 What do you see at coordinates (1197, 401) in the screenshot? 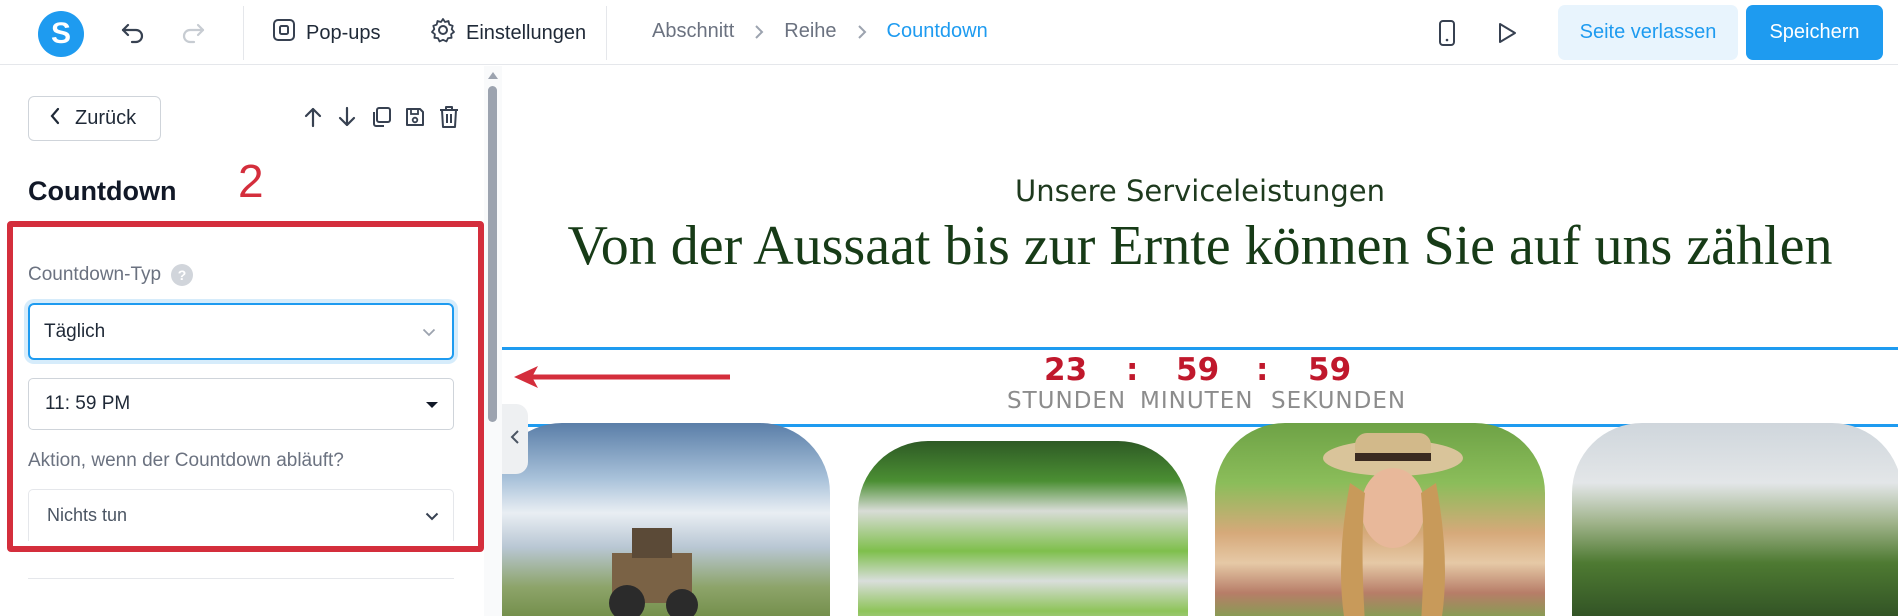
I see `countdown-minutes-label: MINUTEN` at bounding box center [1197, 401].